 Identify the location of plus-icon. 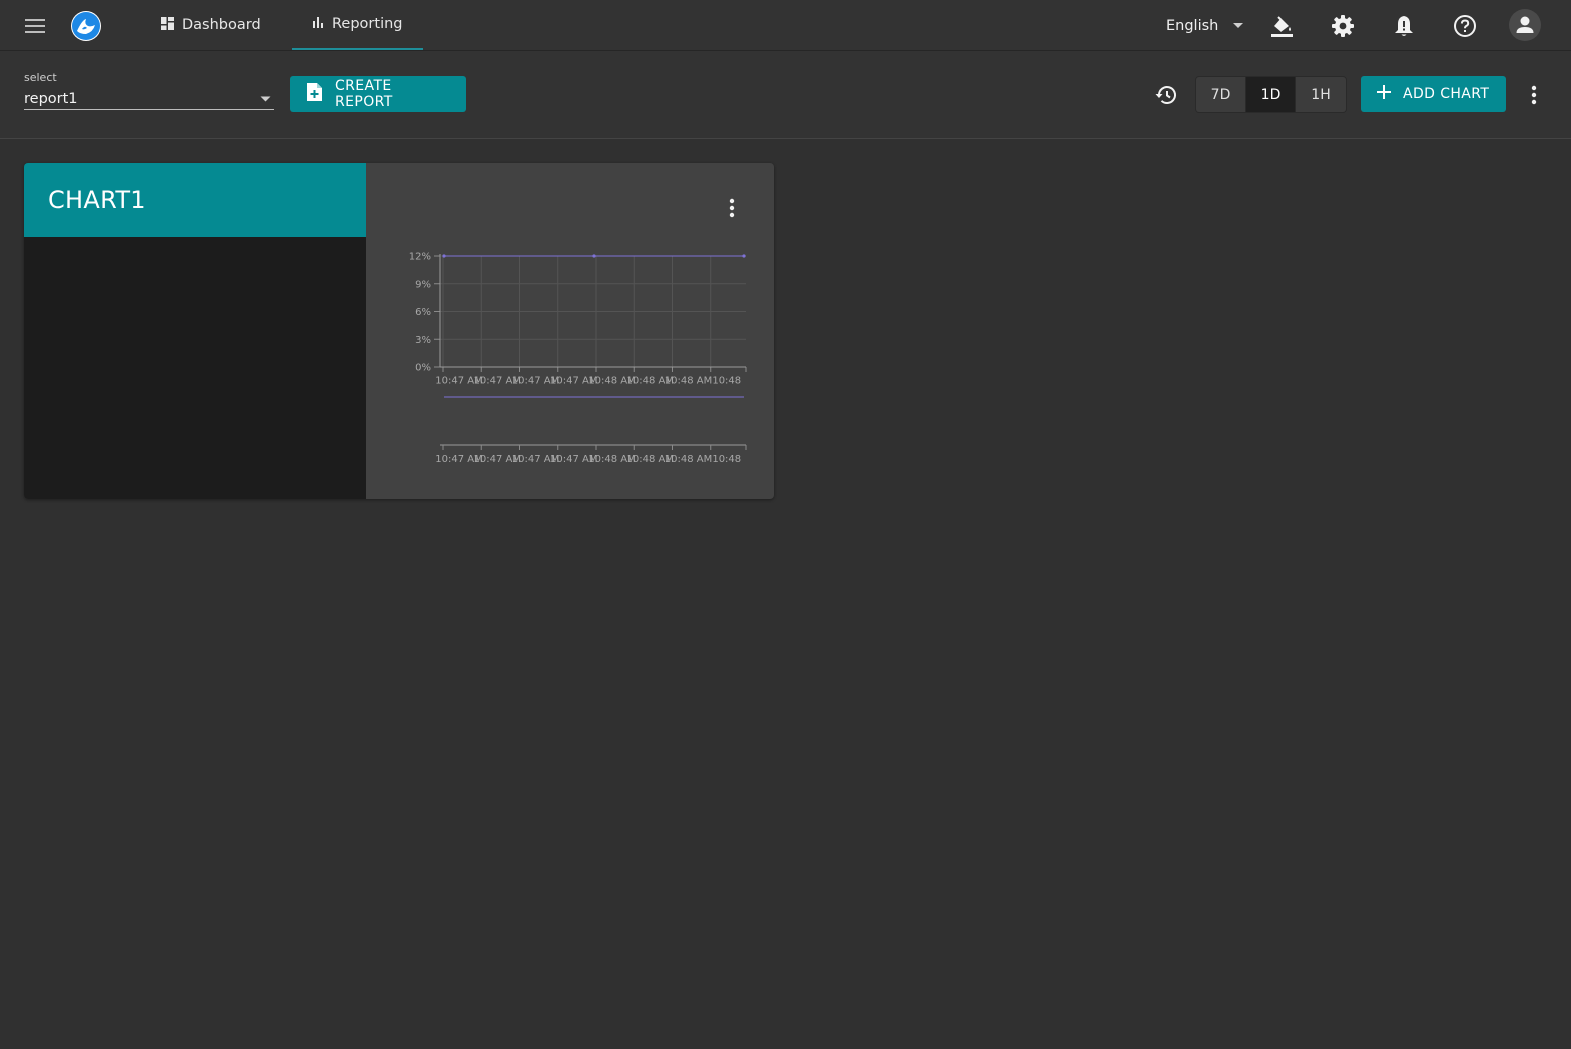
(1384, 94).